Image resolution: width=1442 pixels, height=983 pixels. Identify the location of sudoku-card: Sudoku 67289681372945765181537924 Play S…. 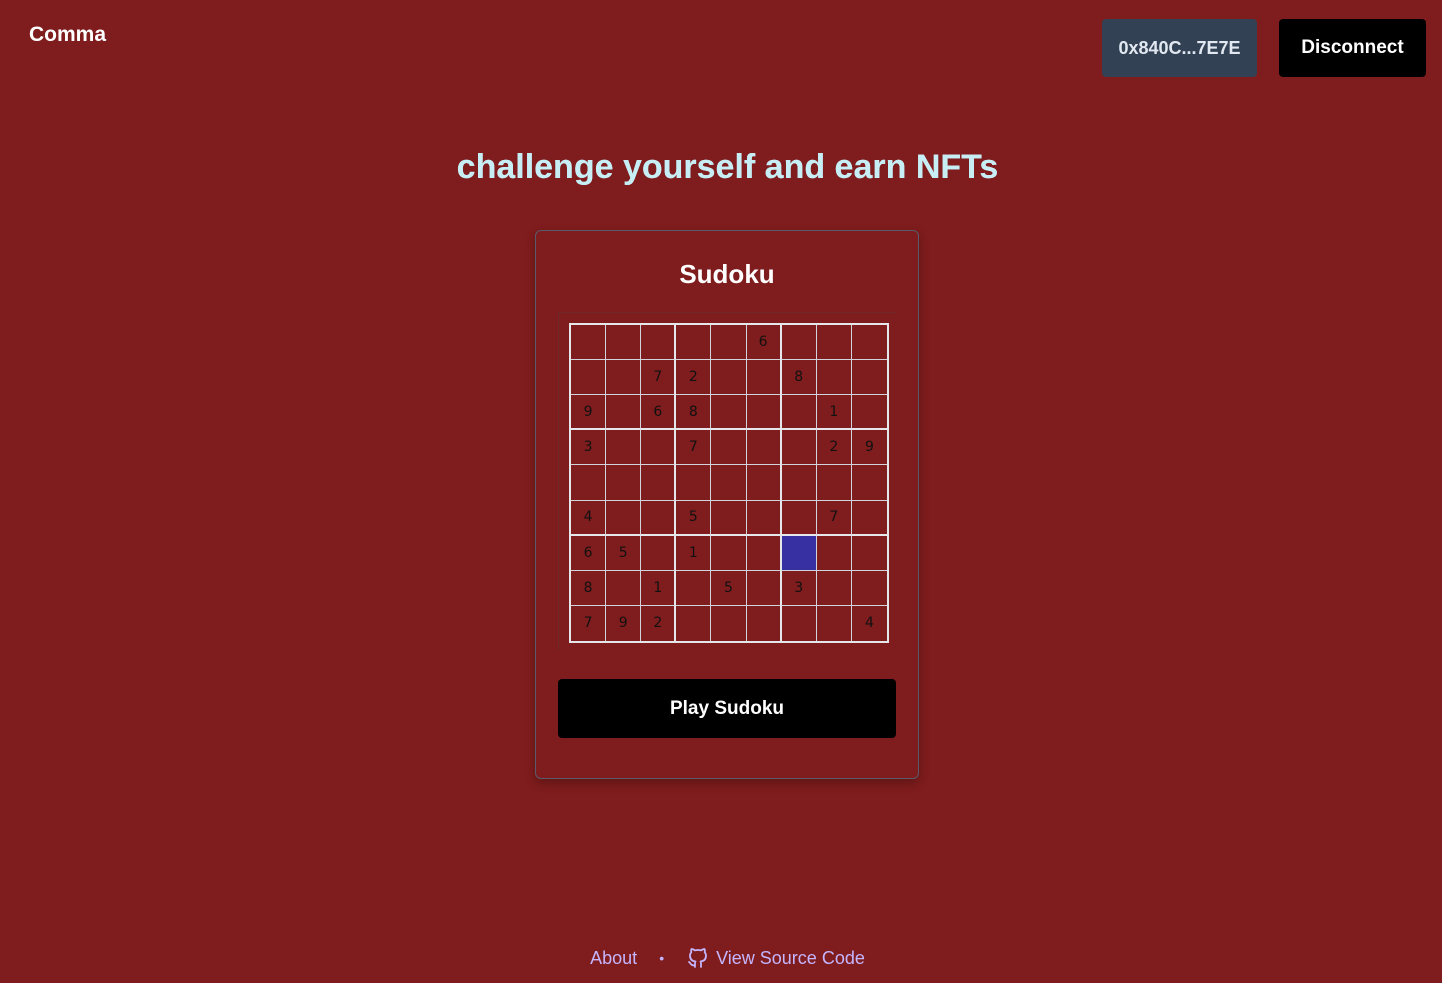
(727, 504).